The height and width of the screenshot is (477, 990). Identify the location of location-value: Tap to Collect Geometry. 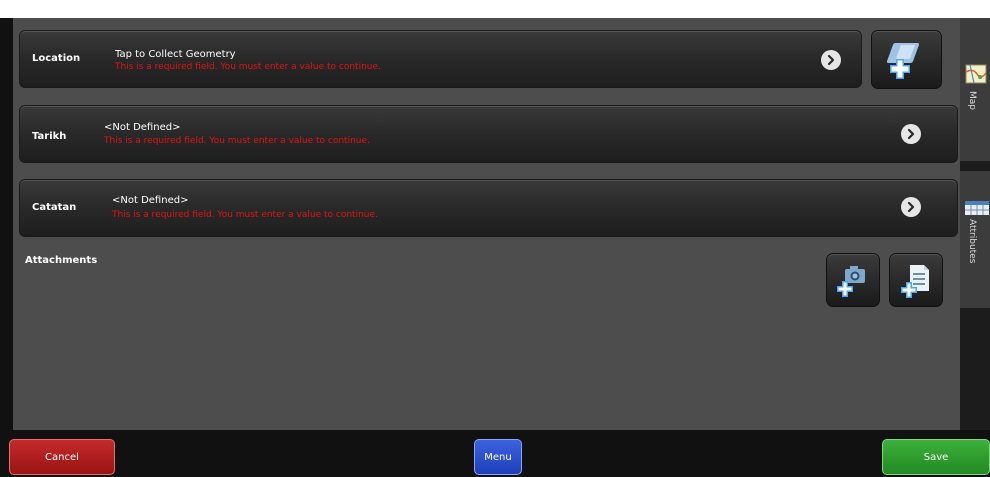
(175, 54).